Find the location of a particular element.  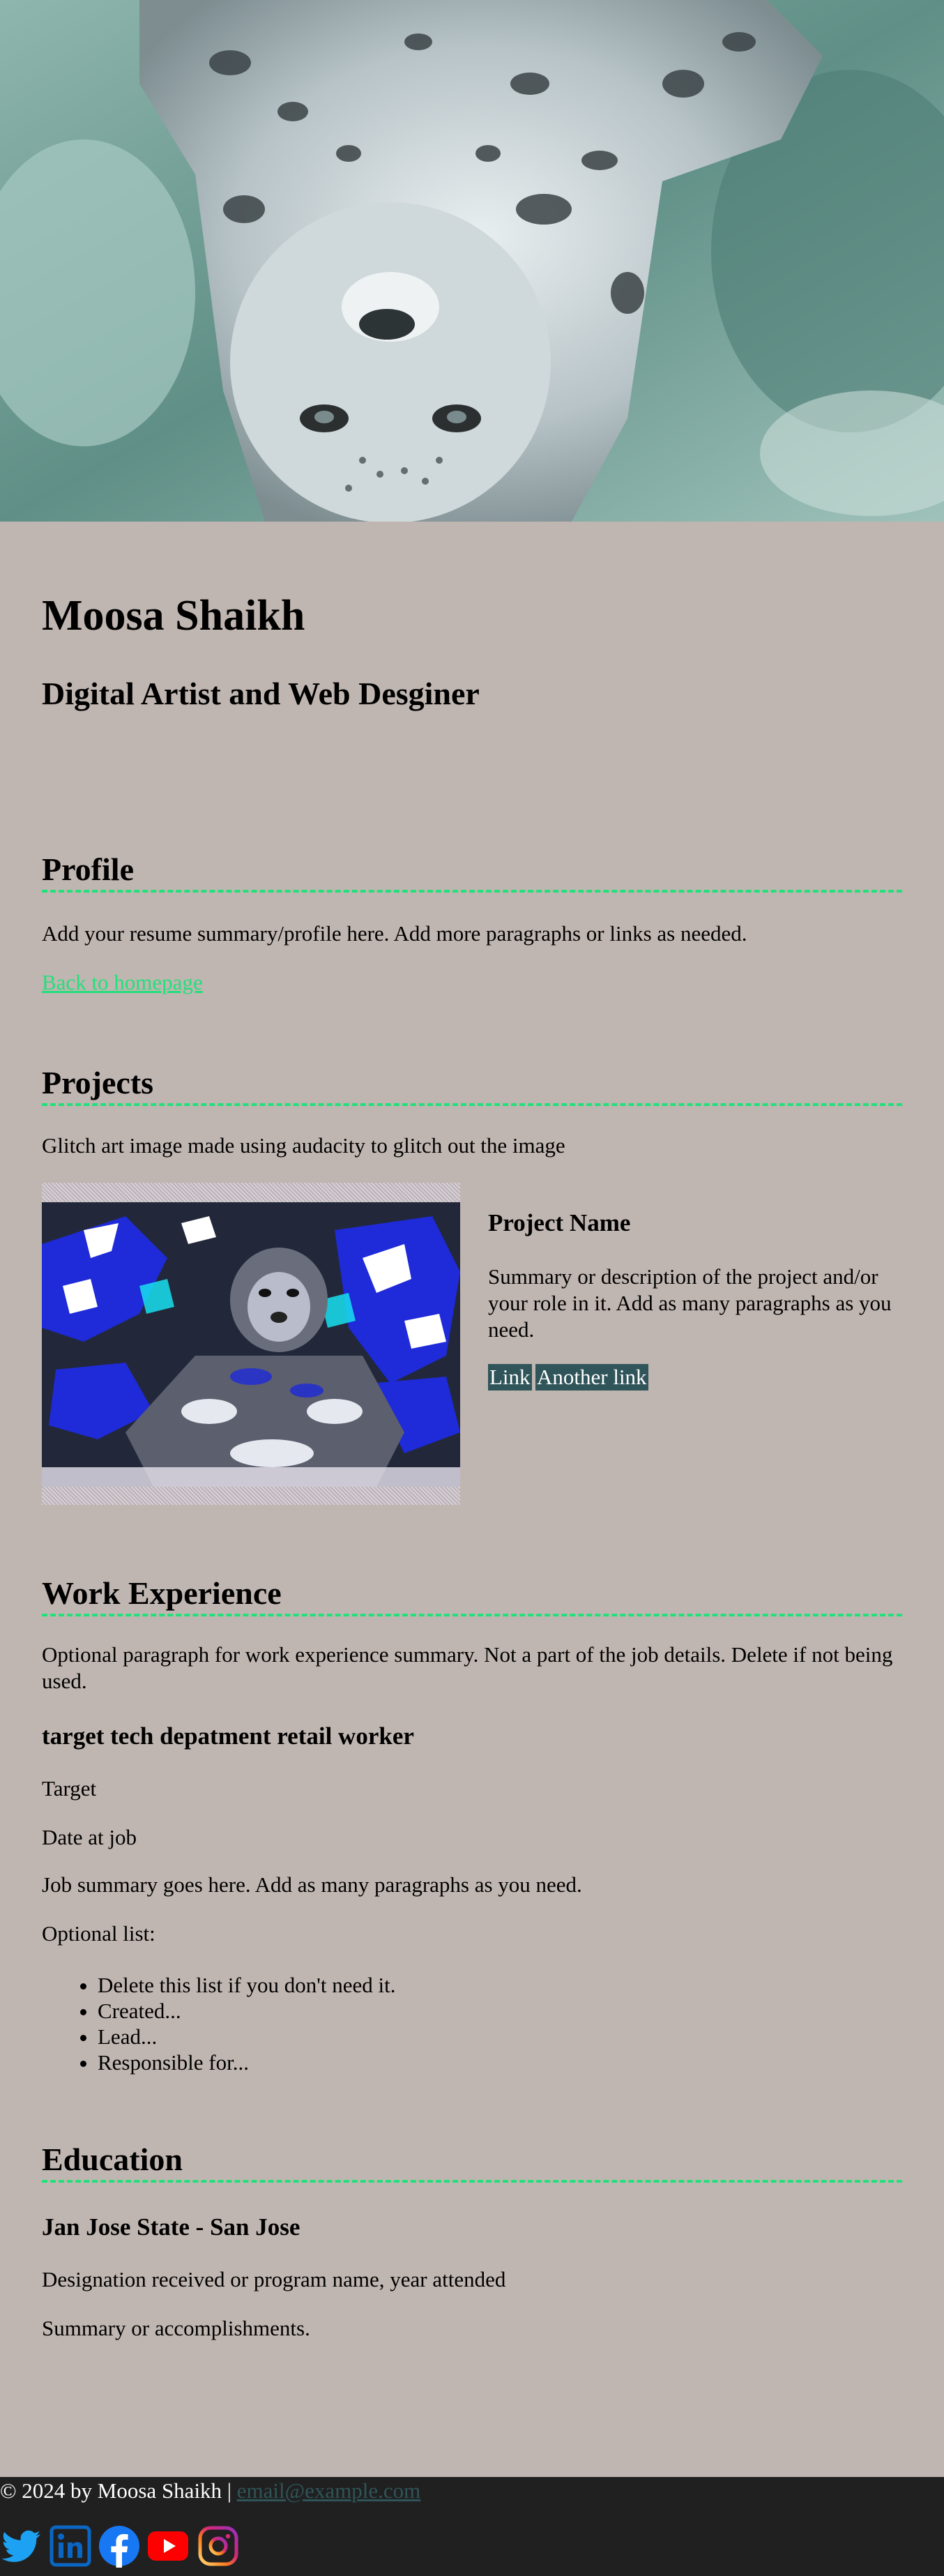

job-company: Target is located at coordinates (69, 1788).